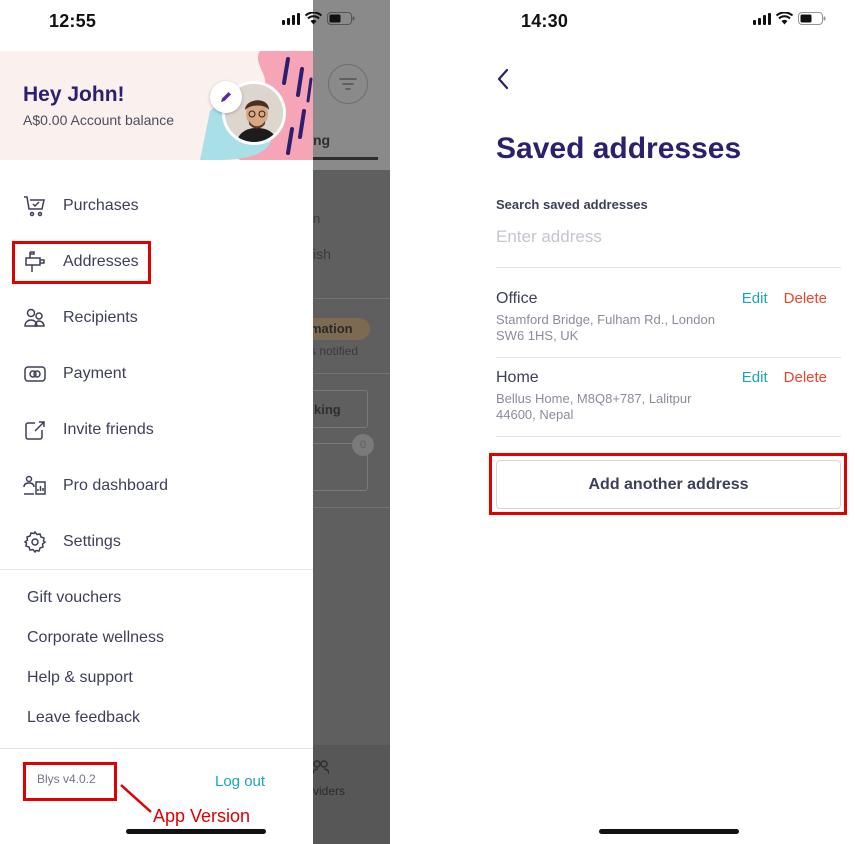  Describe the element at coordinates (784, 18) in the screenshot. I see `wifi-icon` at that location.